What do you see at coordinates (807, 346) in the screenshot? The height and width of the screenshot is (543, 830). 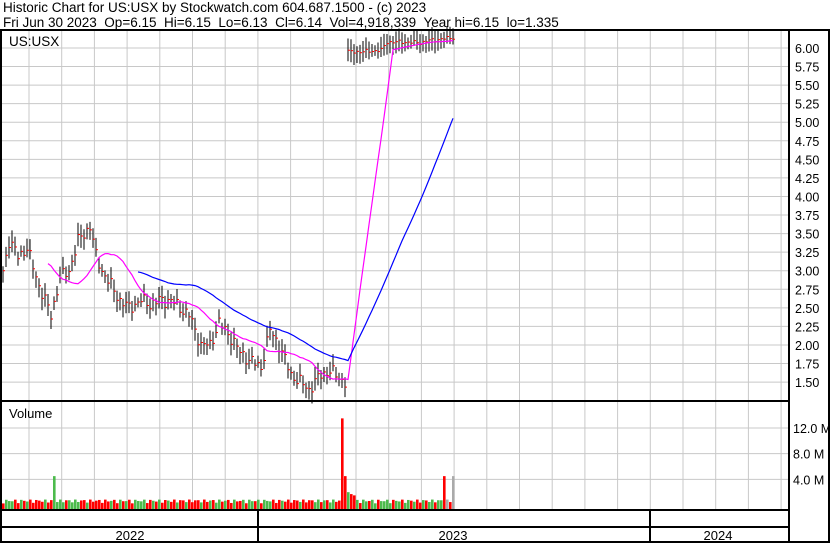 I see `y-tick-label: 2.00` at bounding box center [807, 346].